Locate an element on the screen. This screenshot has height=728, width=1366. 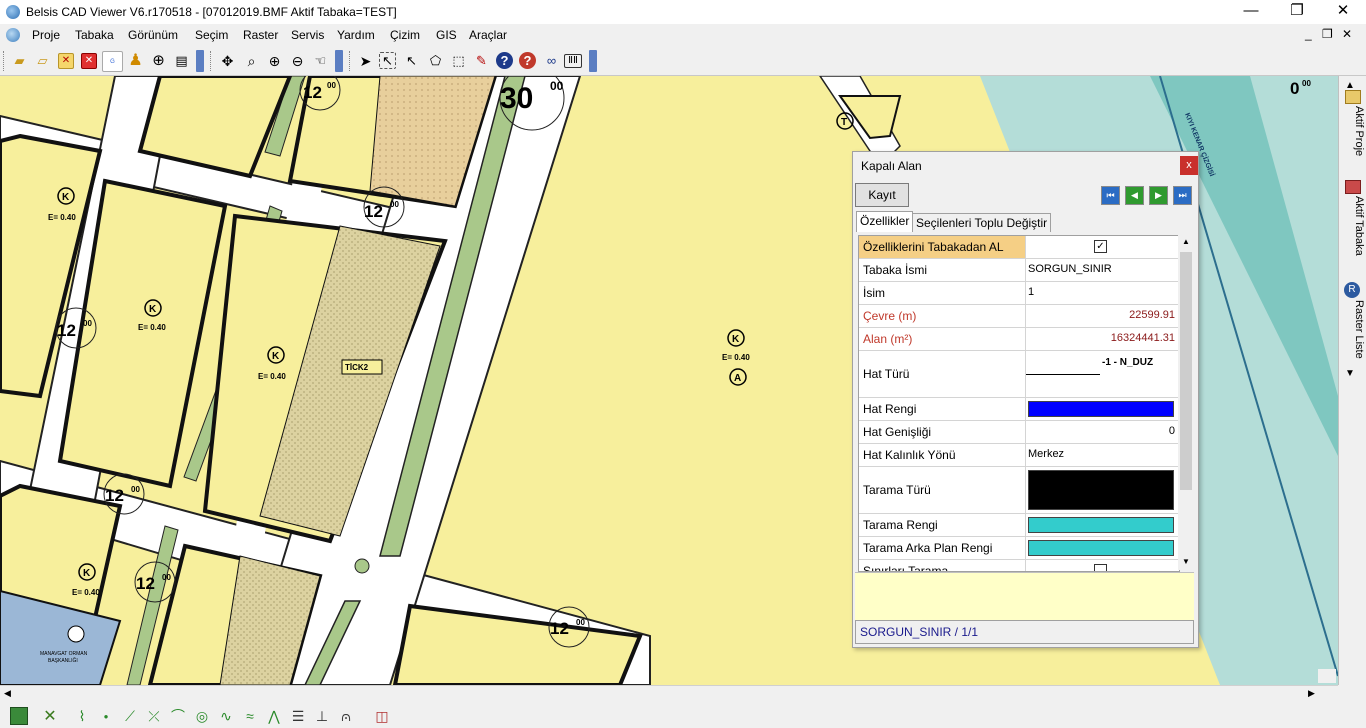
line-color-swatch is located at coordinates (1101, 409).